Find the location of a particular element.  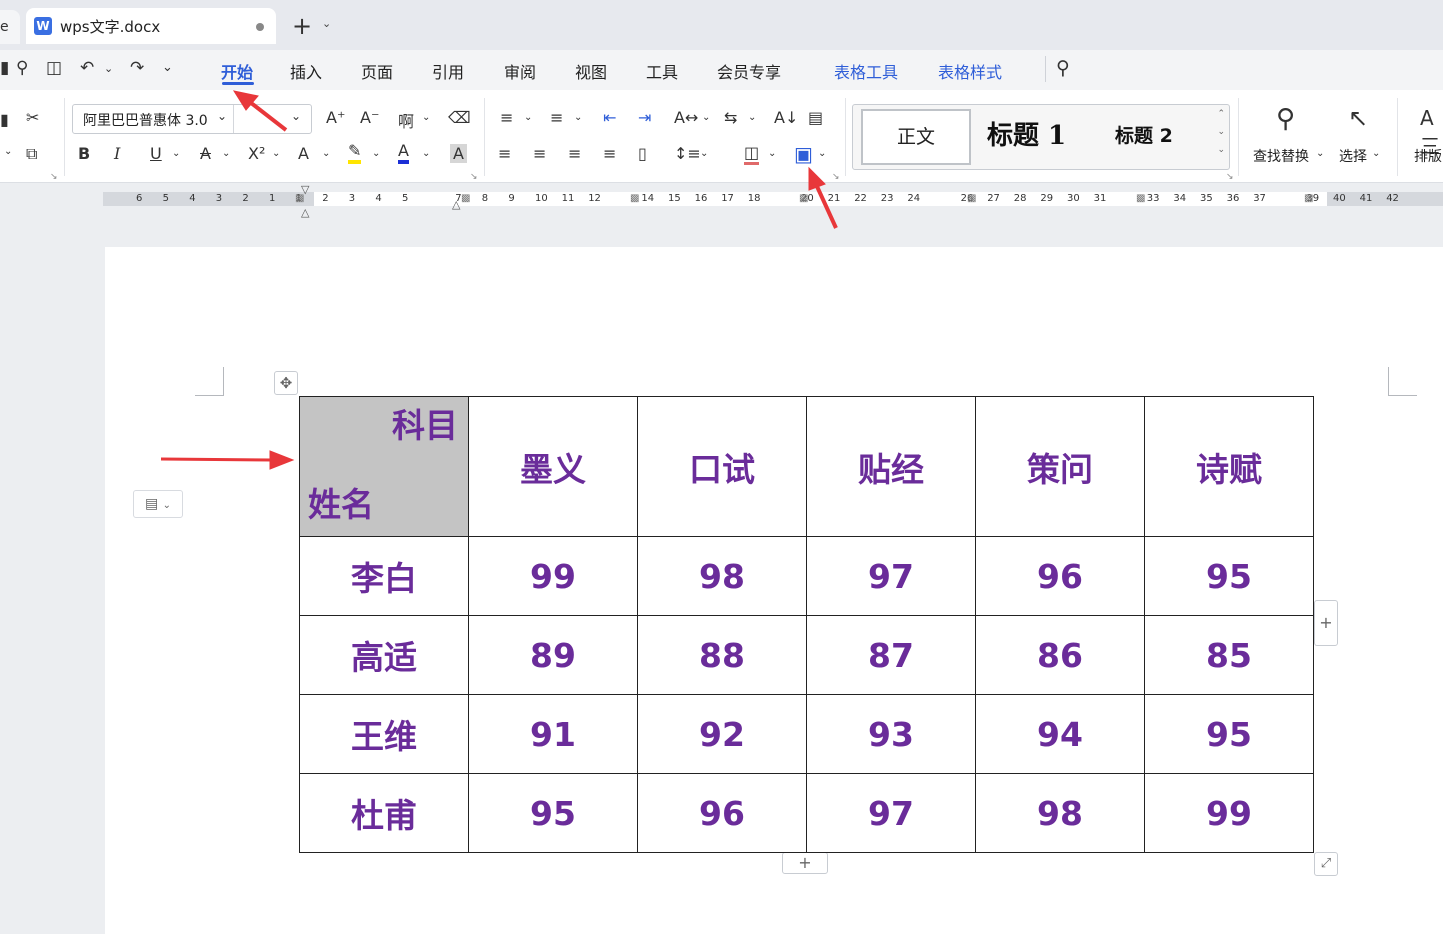

arrow-to-diagonal-cell is located at coordinates (227, 460).